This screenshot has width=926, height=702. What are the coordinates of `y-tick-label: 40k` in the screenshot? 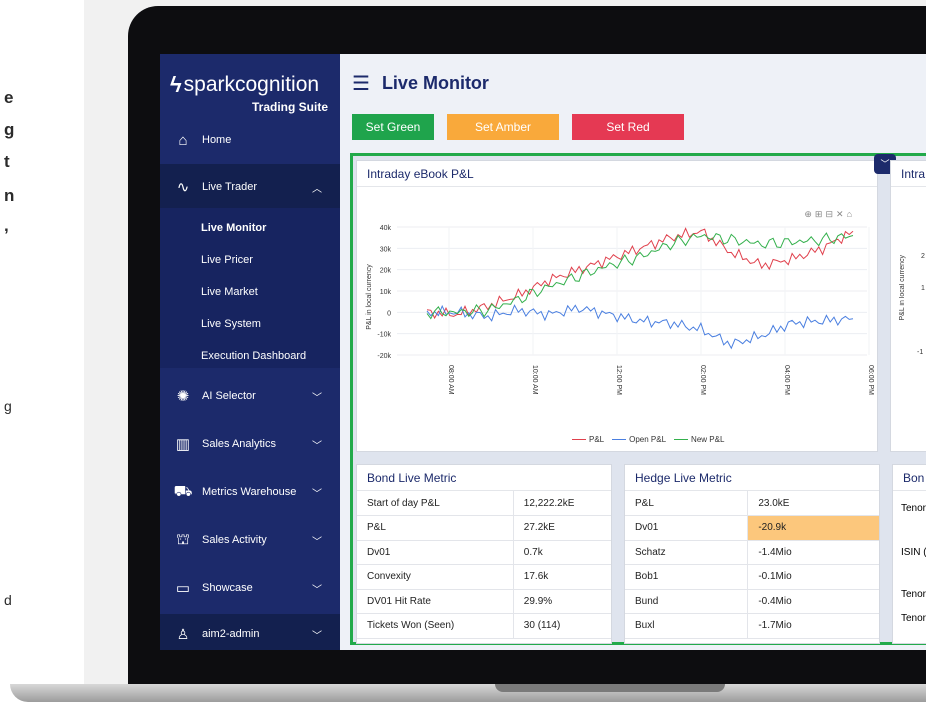 It's located at (386, 228).